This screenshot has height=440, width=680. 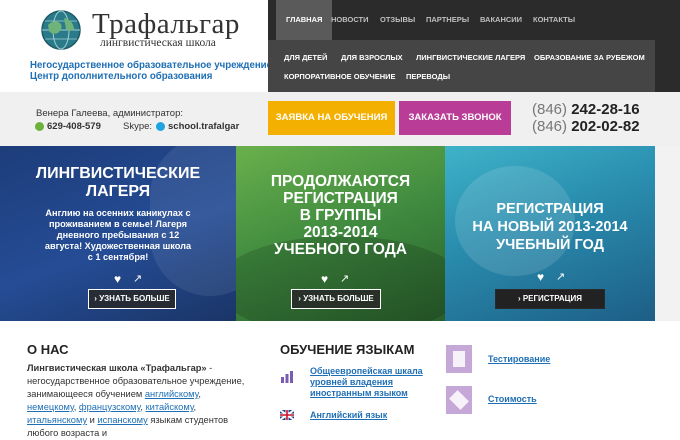 What do you see at coordinates (550, 227) in the screenshot?
I see `panel-title-line: НА НОВЫЙ 2013-2014` at bounding box center [550, 227].